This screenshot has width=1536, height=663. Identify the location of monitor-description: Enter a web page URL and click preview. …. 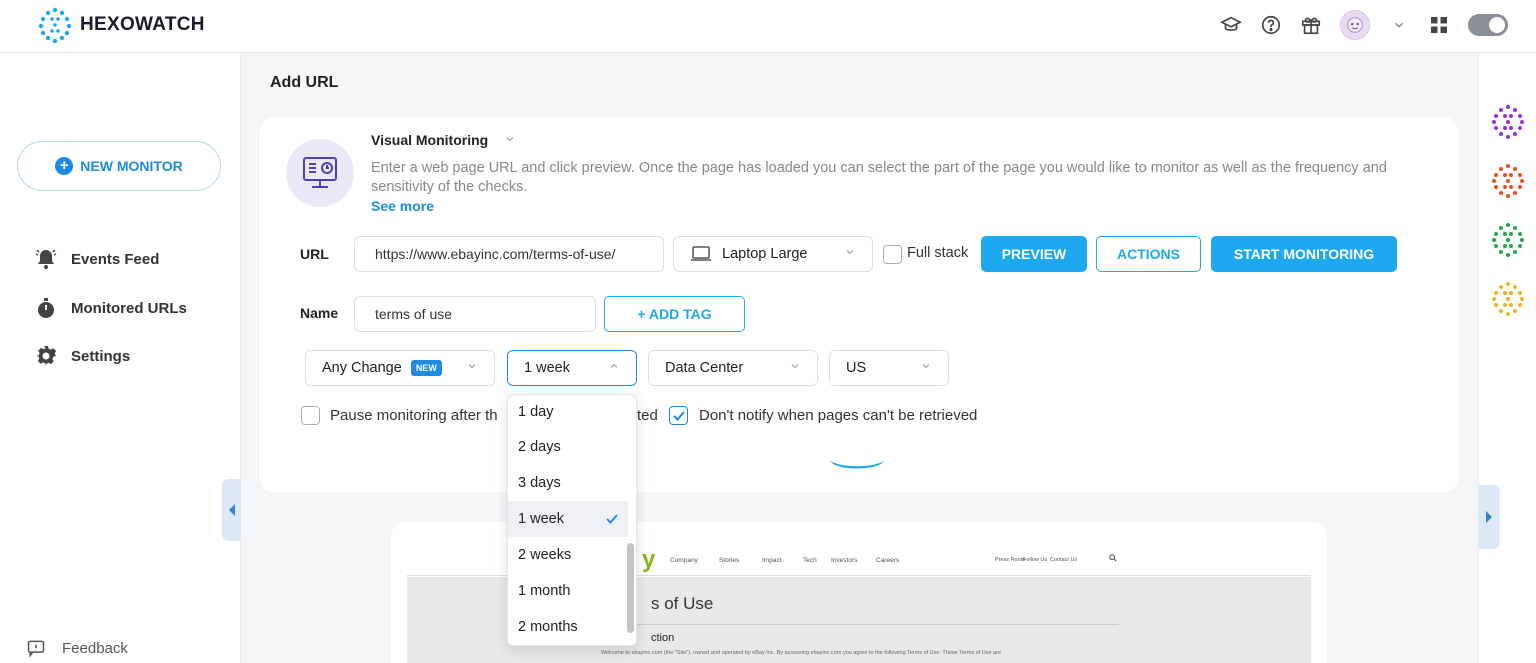
(879, 177).